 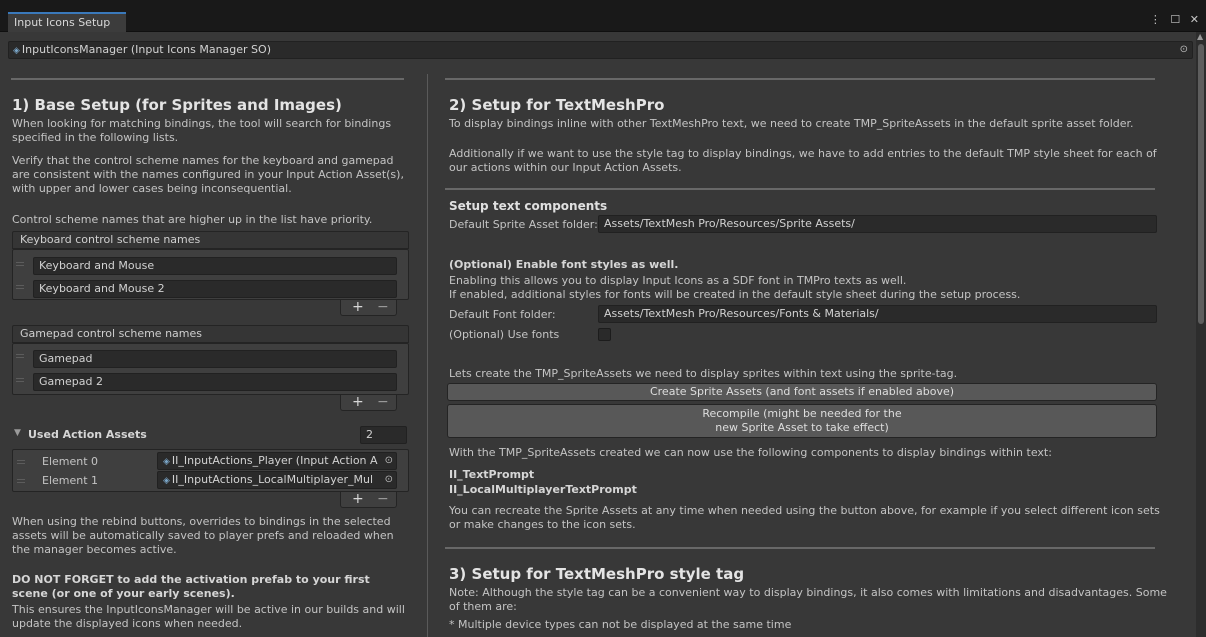 I want to click on scrollbar-thumb, so click(x=1201, y=184).